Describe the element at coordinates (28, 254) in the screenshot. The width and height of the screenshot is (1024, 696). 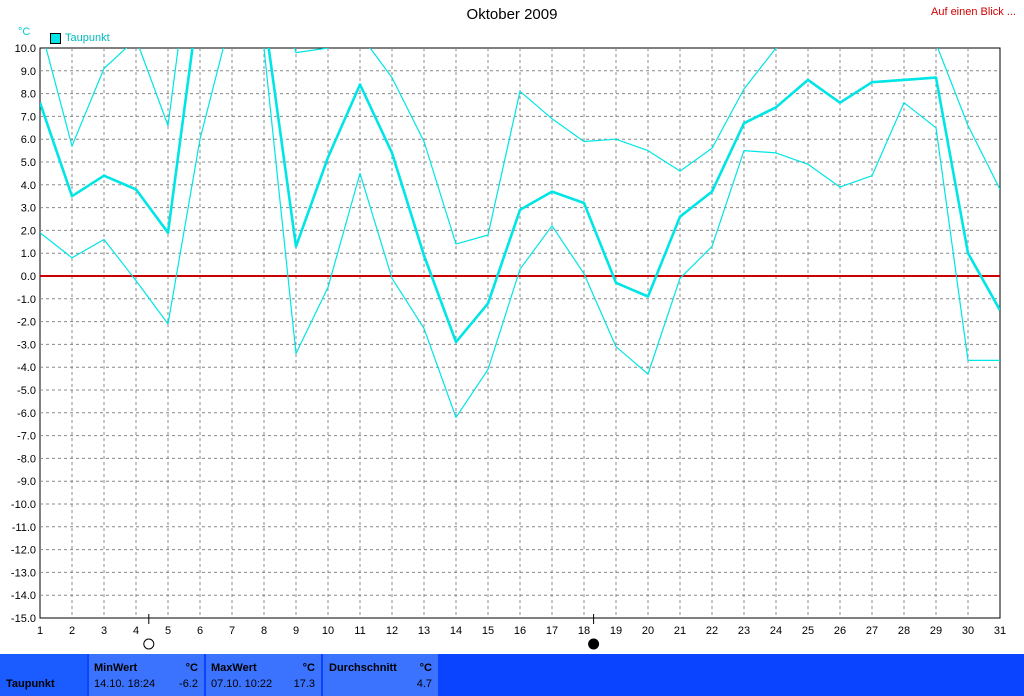
I see `y-tick-label: 1.0` at that location.